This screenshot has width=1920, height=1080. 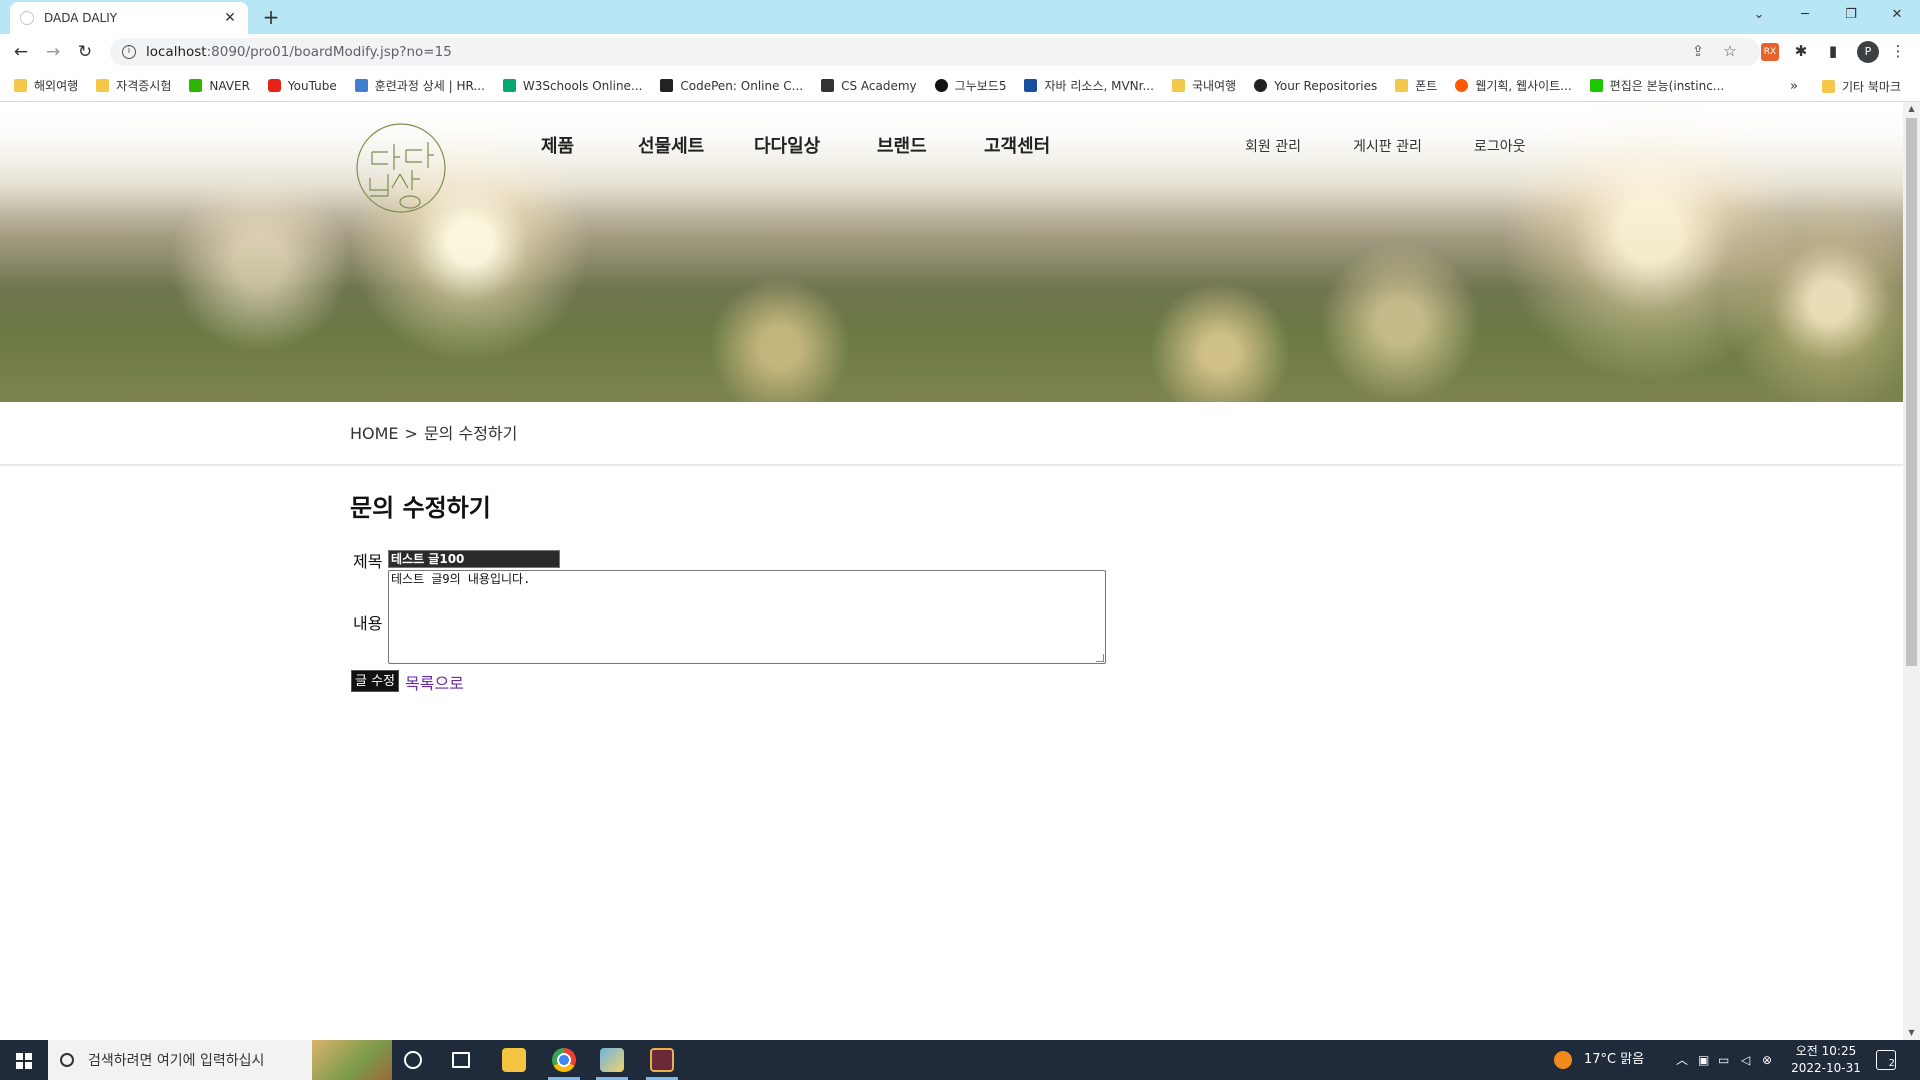 I want to click on page-scrollbar: ▲ ▼, so click(x=1911, y=571).